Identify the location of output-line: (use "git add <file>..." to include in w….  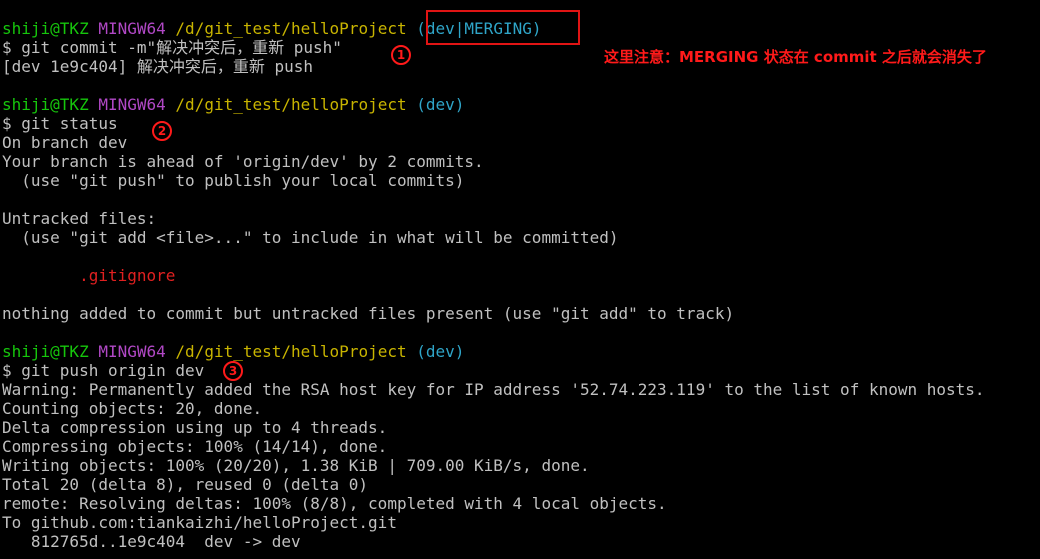
(310, 237).